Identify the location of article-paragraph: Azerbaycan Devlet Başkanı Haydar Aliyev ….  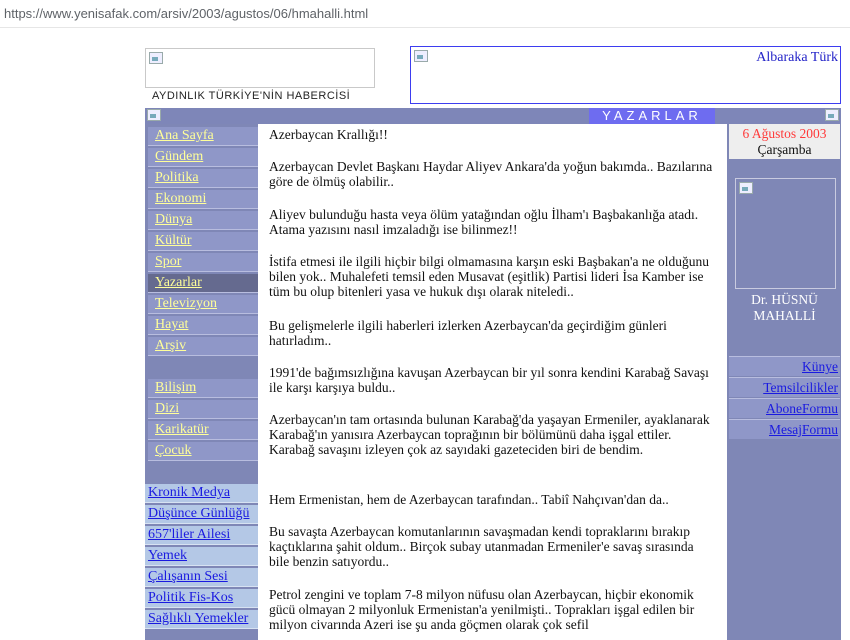
(491, 174).